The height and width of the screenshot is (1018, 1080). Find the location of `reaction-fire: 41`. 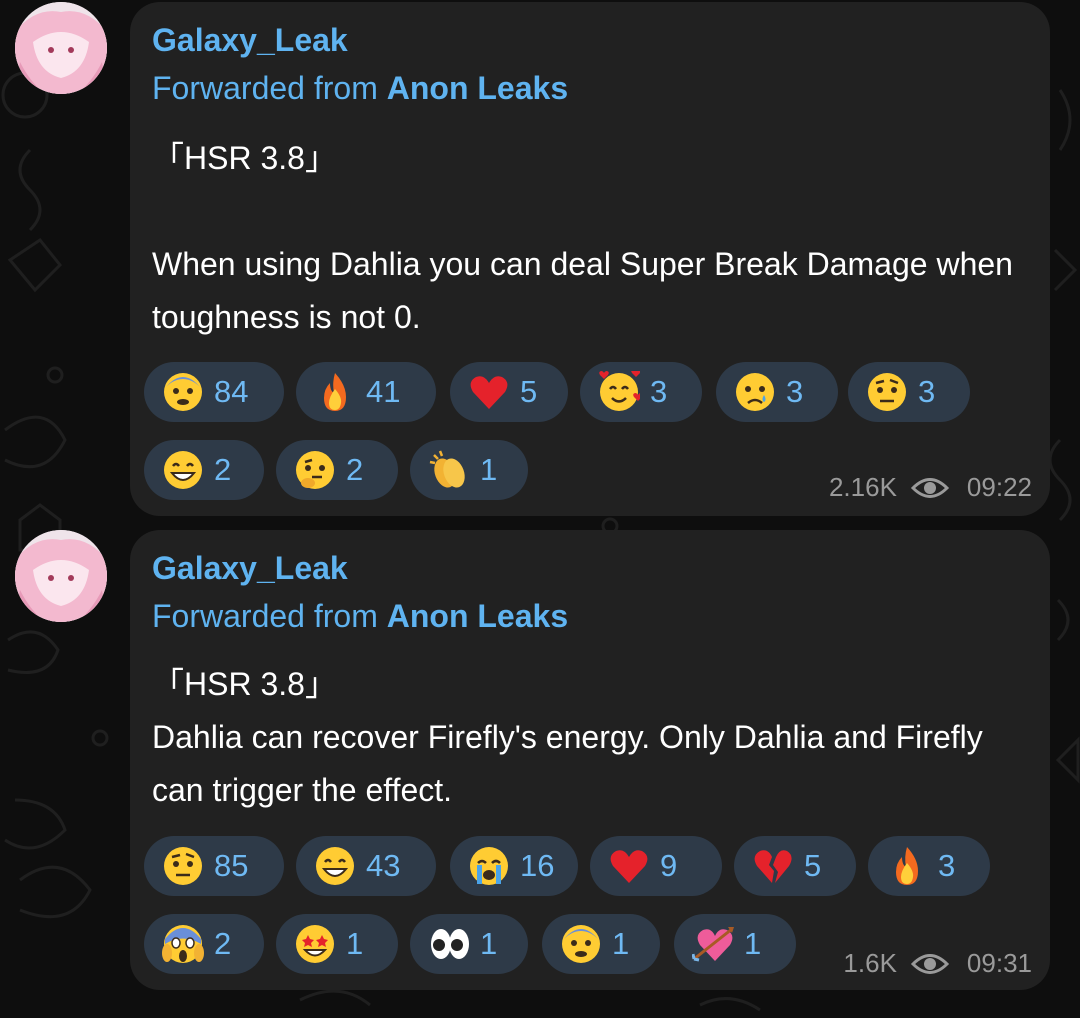

reaction-fire: 41 is located at coordinates (366, 392).